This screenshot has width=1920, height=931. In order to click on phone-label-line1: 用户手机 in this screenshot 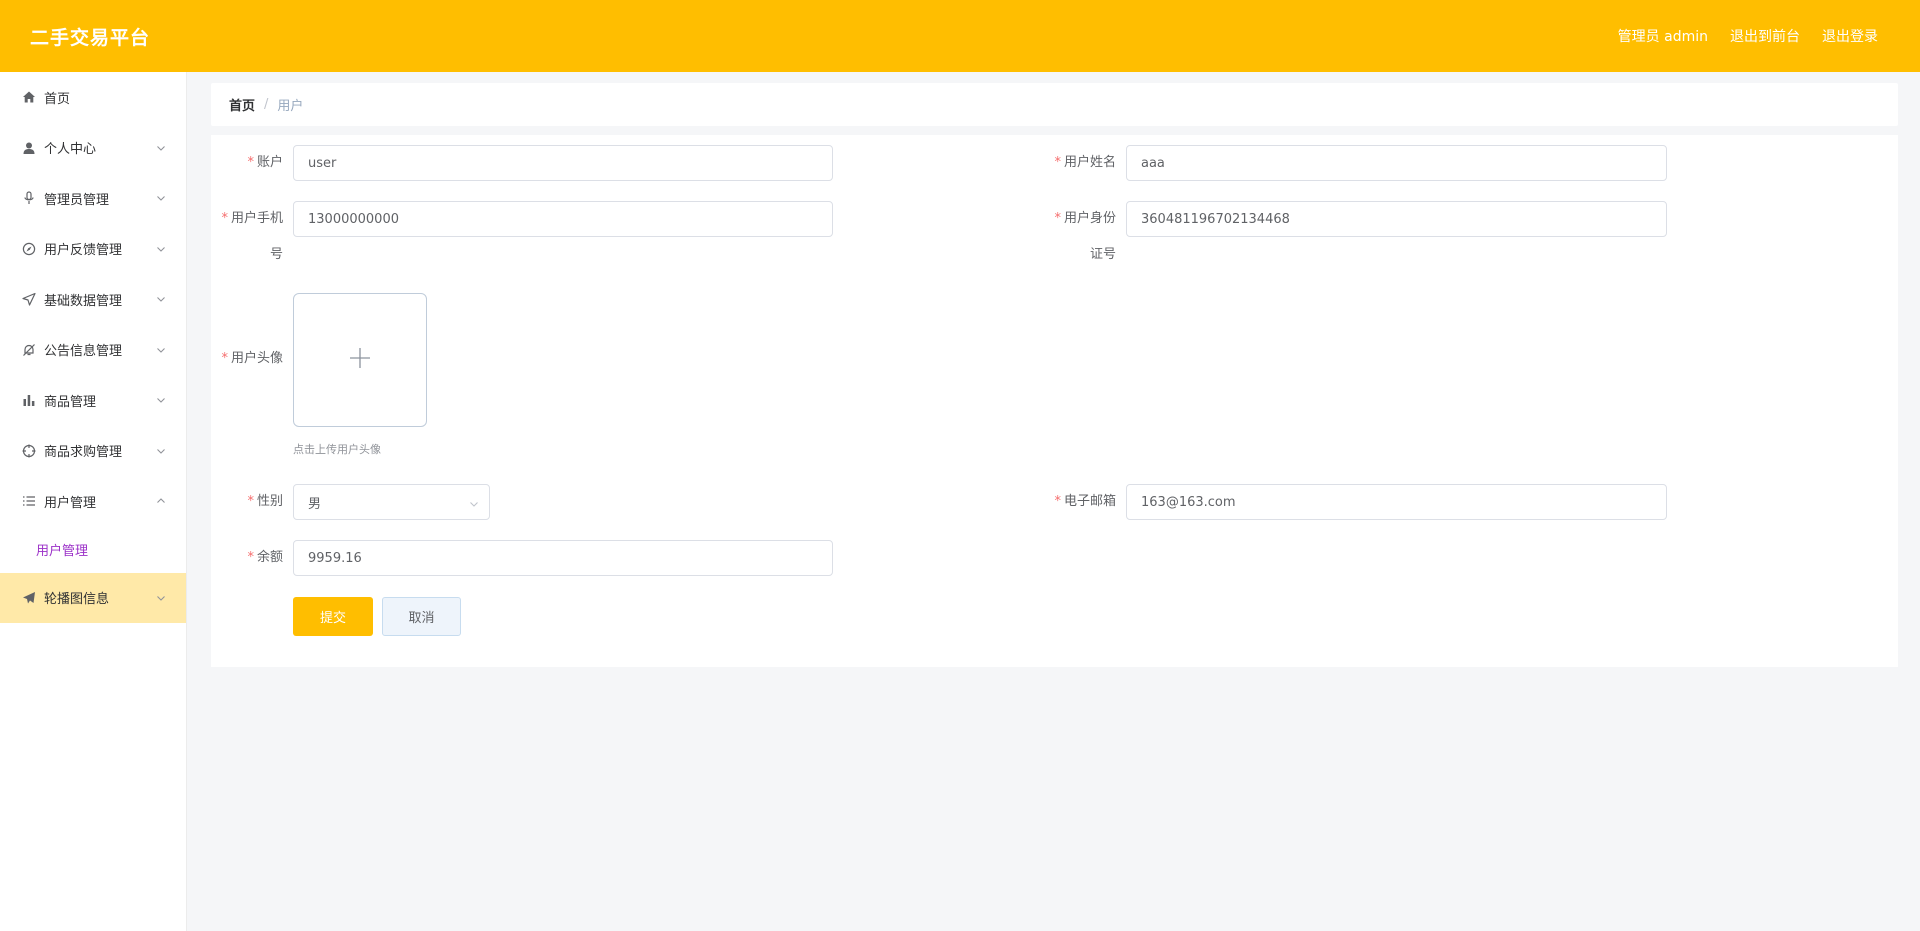, I will do `click(256, 218)`.